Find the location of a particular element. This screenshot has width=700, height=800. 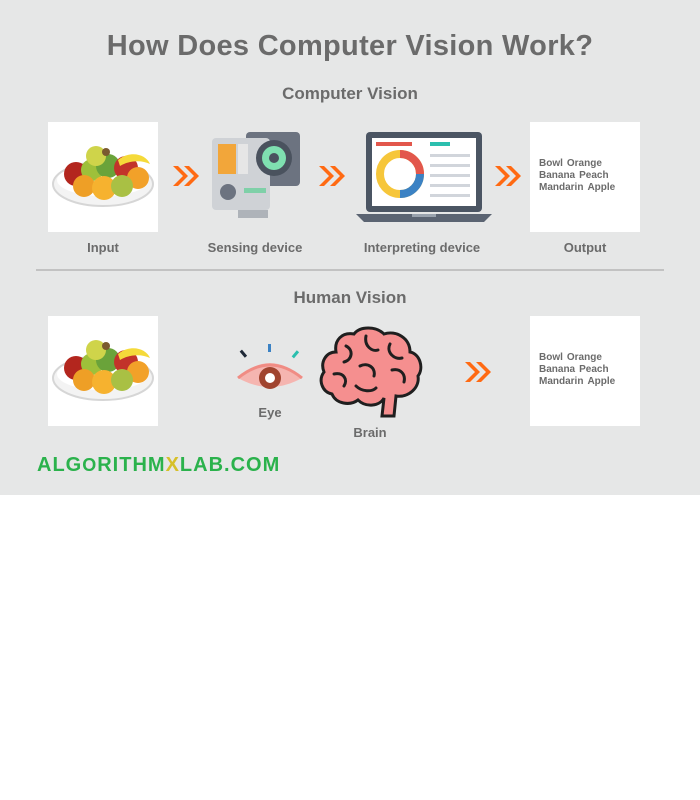

camera-icon is located at coordinates (256, 175).